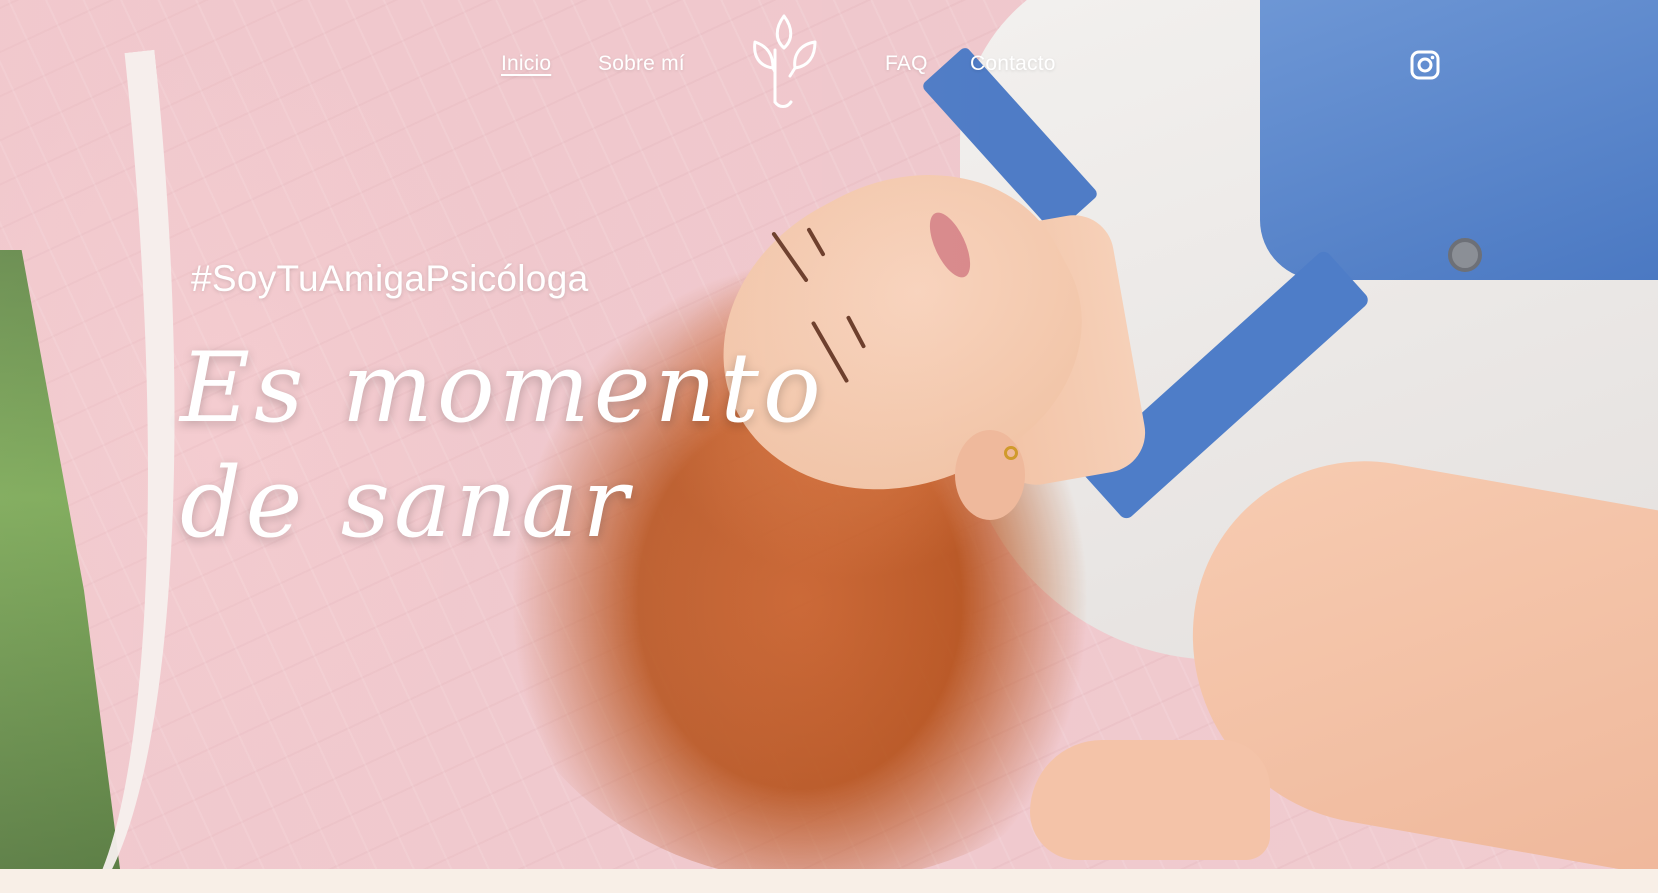  What do you see at coordinates (406, 503) in the screenshot?
I see `hero-headline-line2: de sanar` at bounding box center [406, 503].